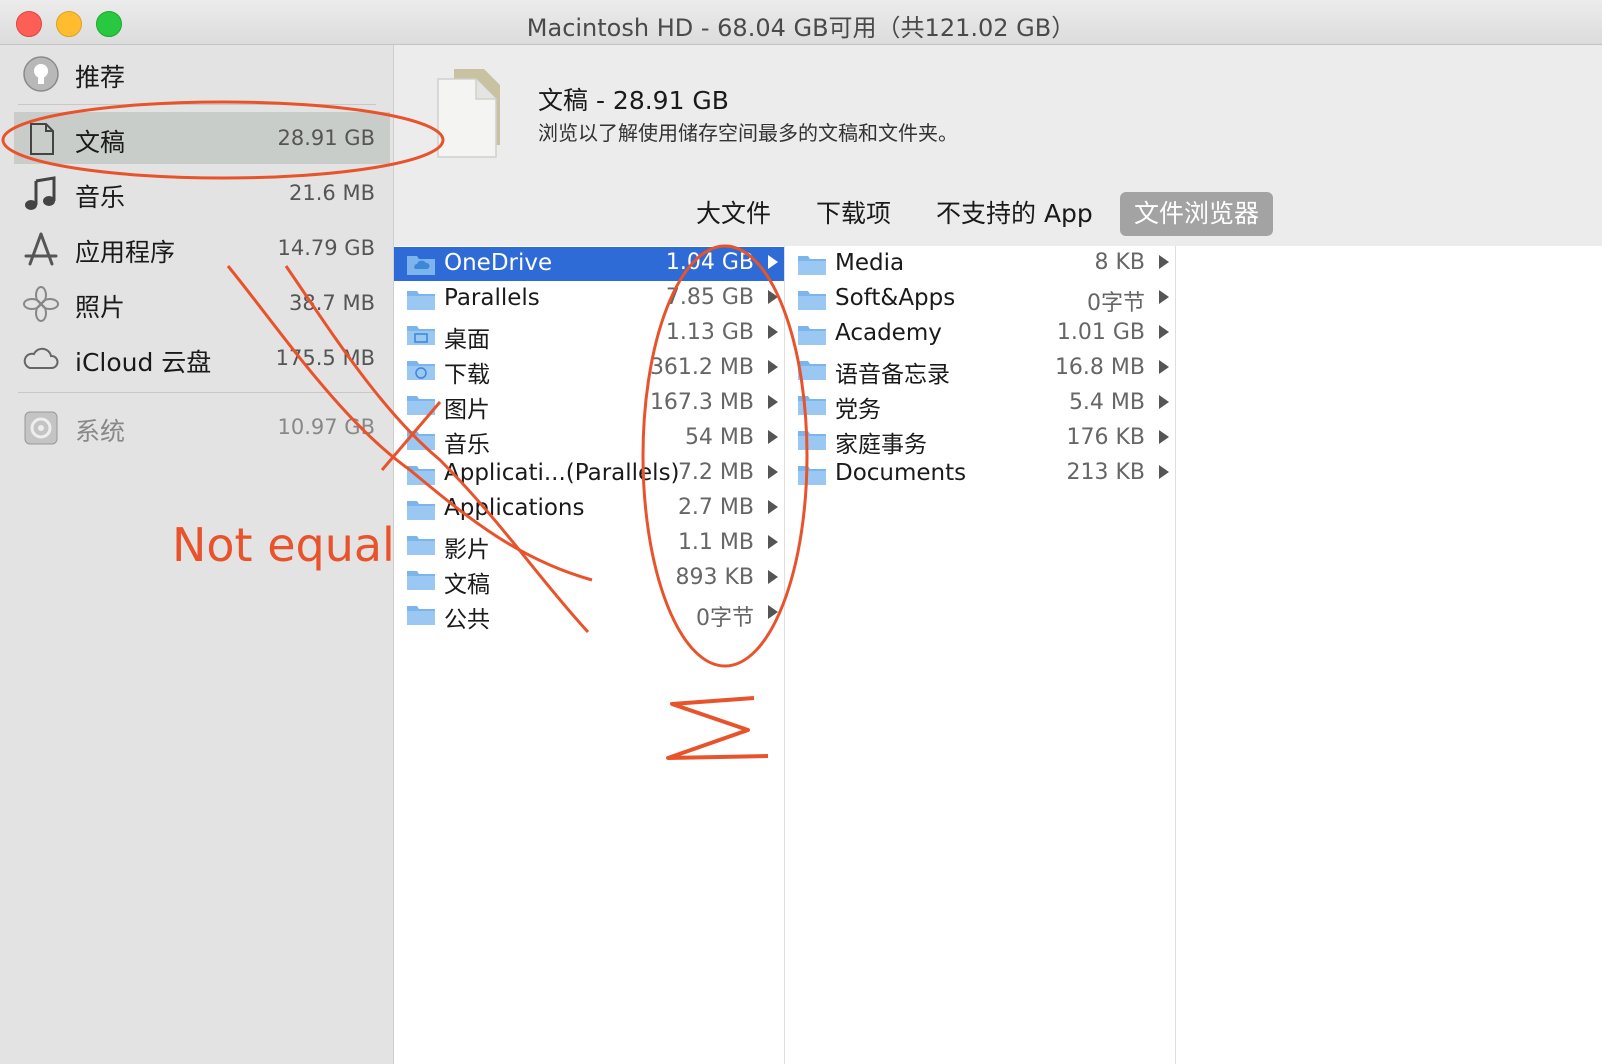 This screenshot has height=1064, width=1602. What do you see at coordinates (492, 298) in the screenshot?
I see `folder-name: Parallels` at bounding box center [492, 298].